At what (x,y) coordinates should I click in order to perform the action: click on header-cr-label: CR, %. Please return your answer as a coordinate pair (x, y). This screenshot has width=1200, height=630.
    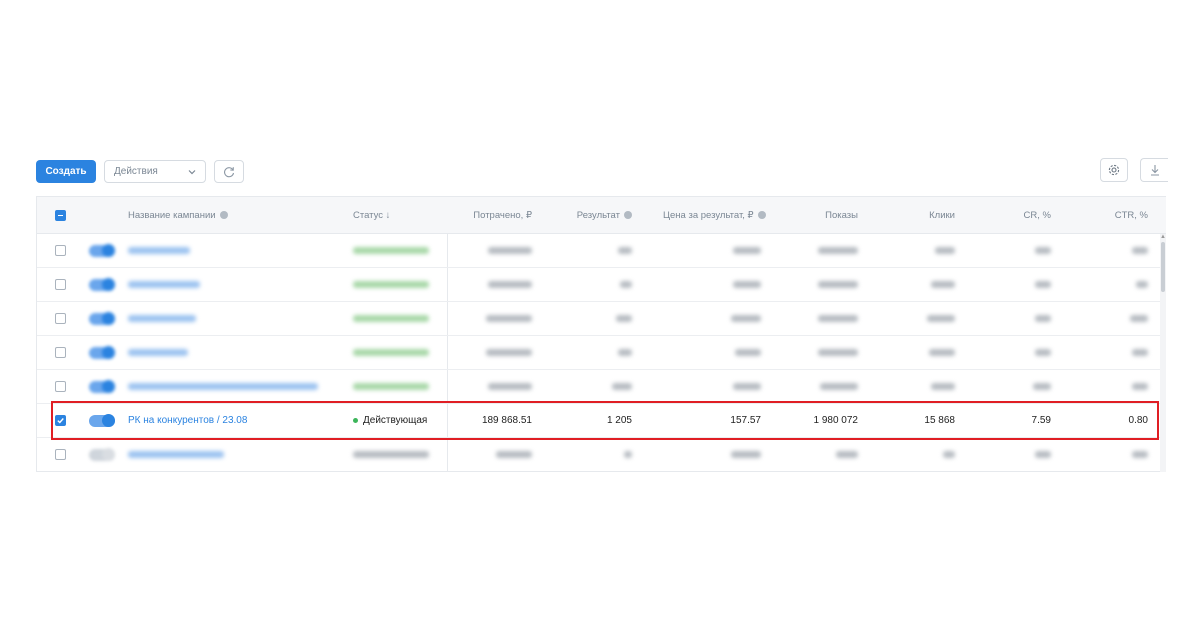
    Looking at the image, I should click on (1037, 215).